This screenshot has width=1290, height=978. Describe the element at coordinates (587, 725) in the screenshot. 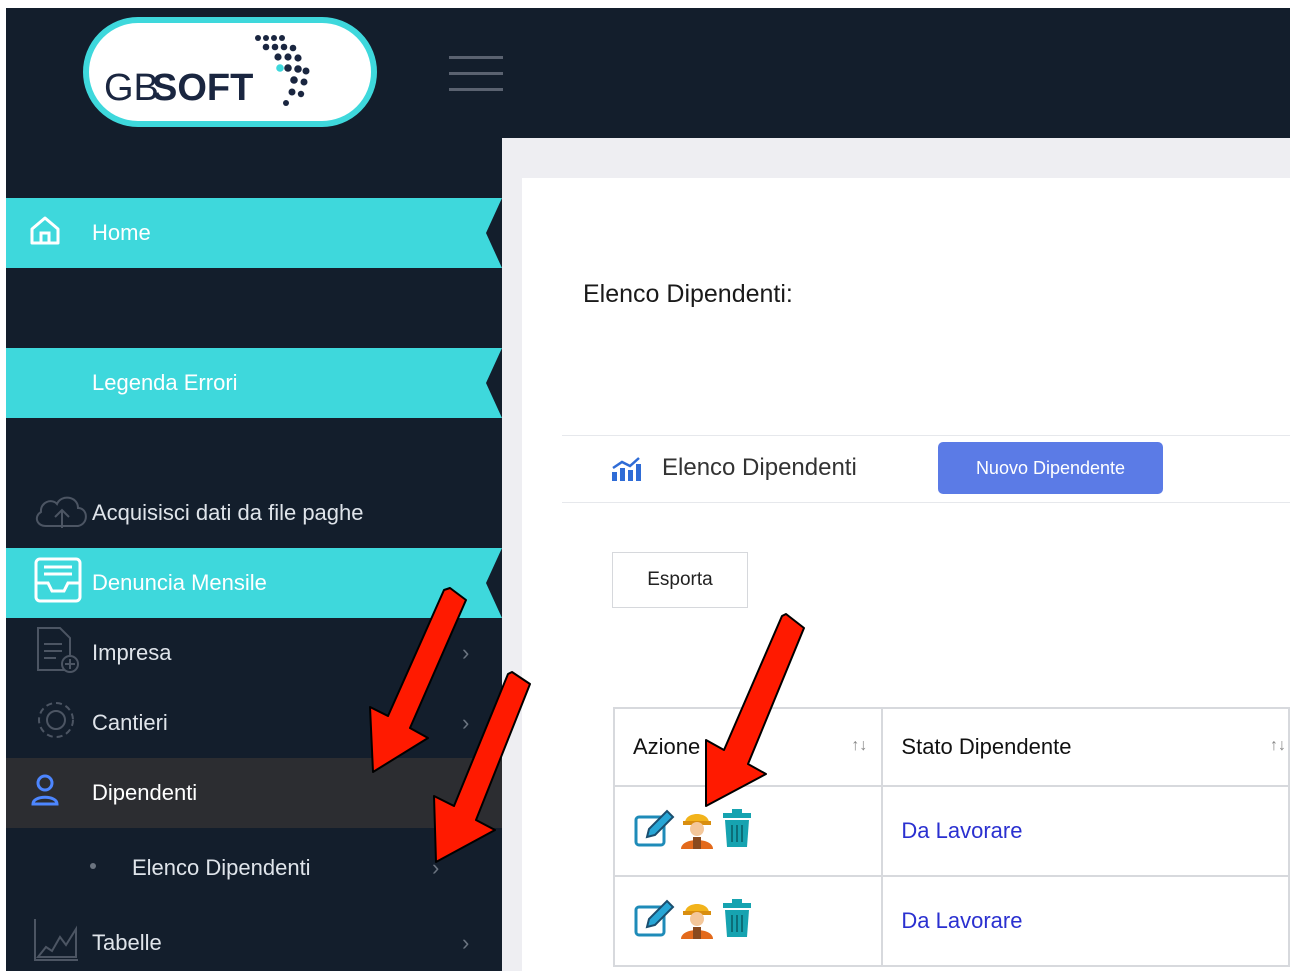

I see `annotation-arrows` at that location.